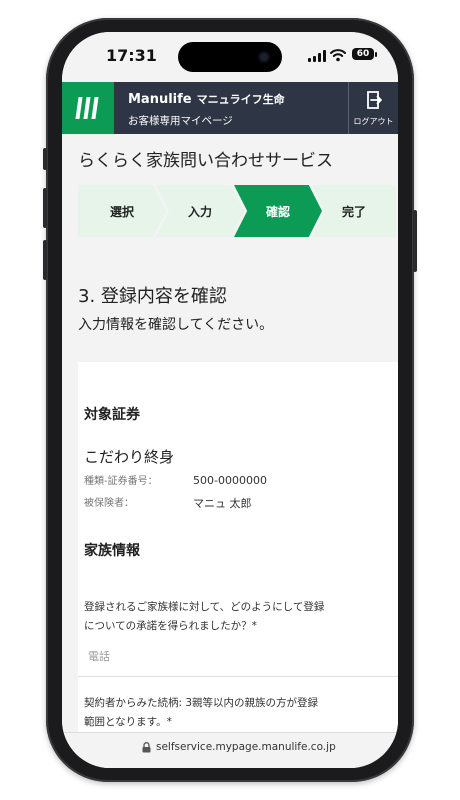  I want to click on divider, so click(238, 676).